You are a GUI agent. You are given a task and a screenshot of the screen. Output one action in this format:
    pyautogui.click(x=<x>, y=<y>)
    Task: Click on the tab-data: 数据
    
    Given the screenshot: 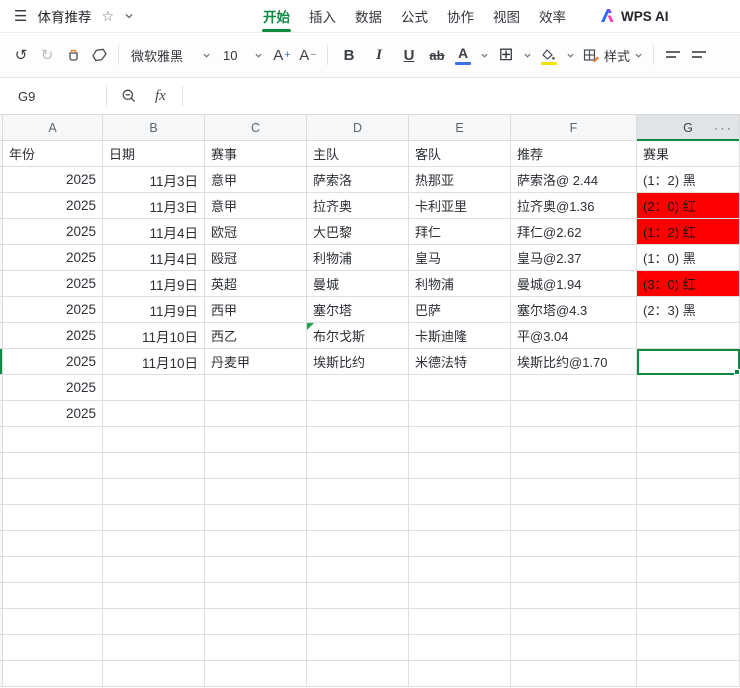 What is the action you would take?
    pyautogui.click(x=368, y=16)
    